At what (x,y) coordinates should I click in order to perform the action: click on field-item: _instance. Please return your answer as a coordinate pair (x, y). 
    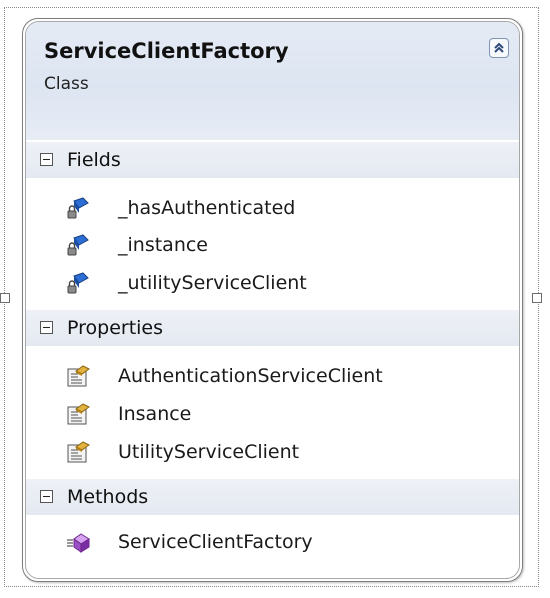
    Looking at the image, I should click on (272, 246).